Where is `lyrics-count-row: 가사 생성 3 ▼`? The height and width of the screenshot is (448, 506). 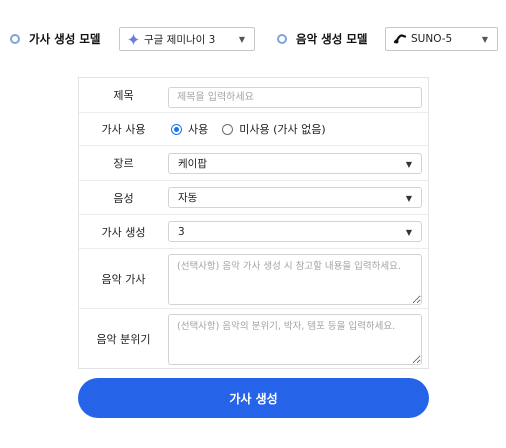 lyrics-count-row: 가사 생성 3 ▼ is located at coordinates (253, 232).